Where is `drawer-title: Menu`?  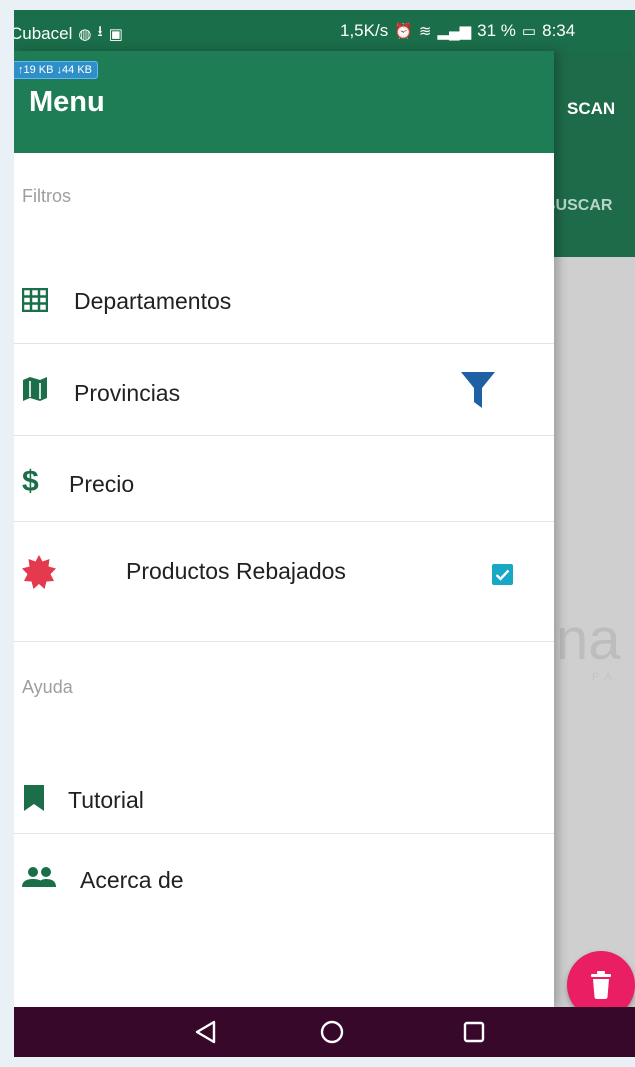
drawer-title: Menu is located at coordinates (67, 102).